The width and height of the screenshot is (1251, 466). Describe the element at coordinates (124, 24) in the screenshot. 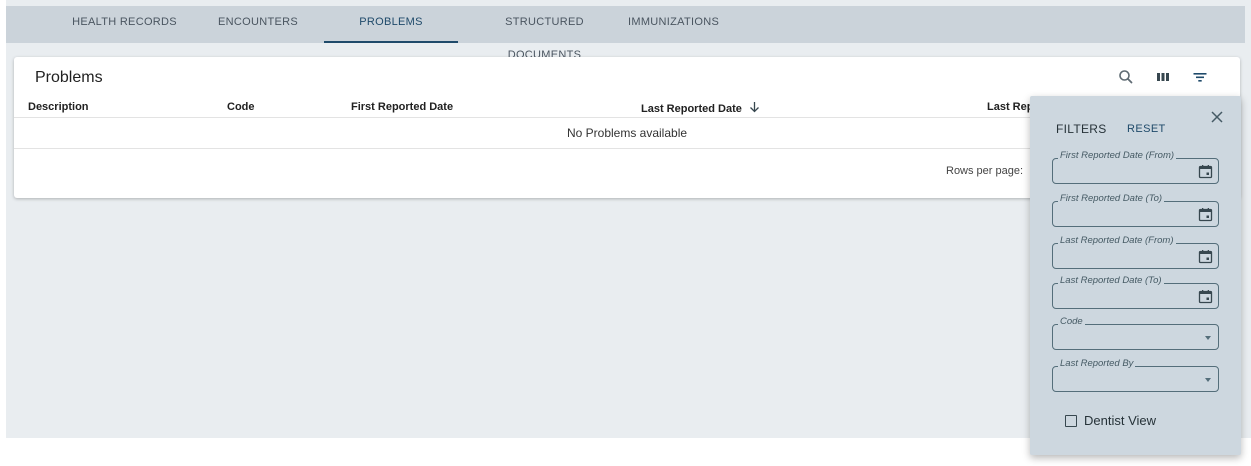

I see `tab-health-records: HEALTH RECORDS` at that location.